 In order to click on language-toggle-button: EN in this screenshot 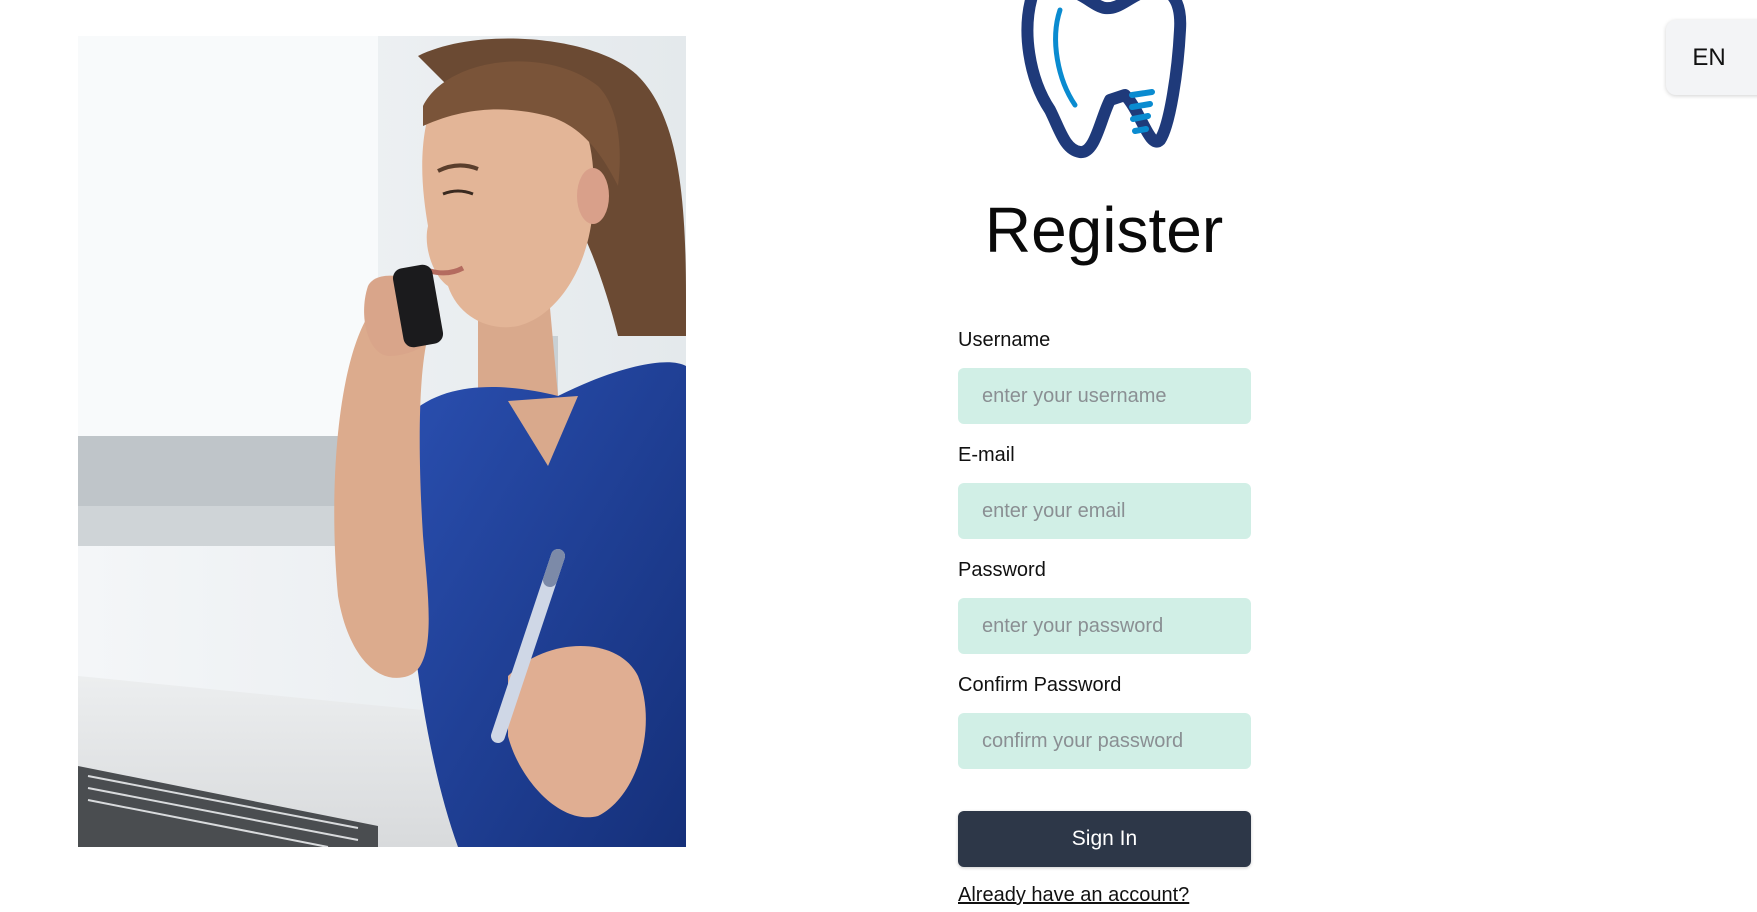, I will do `click(1711, 57)`.